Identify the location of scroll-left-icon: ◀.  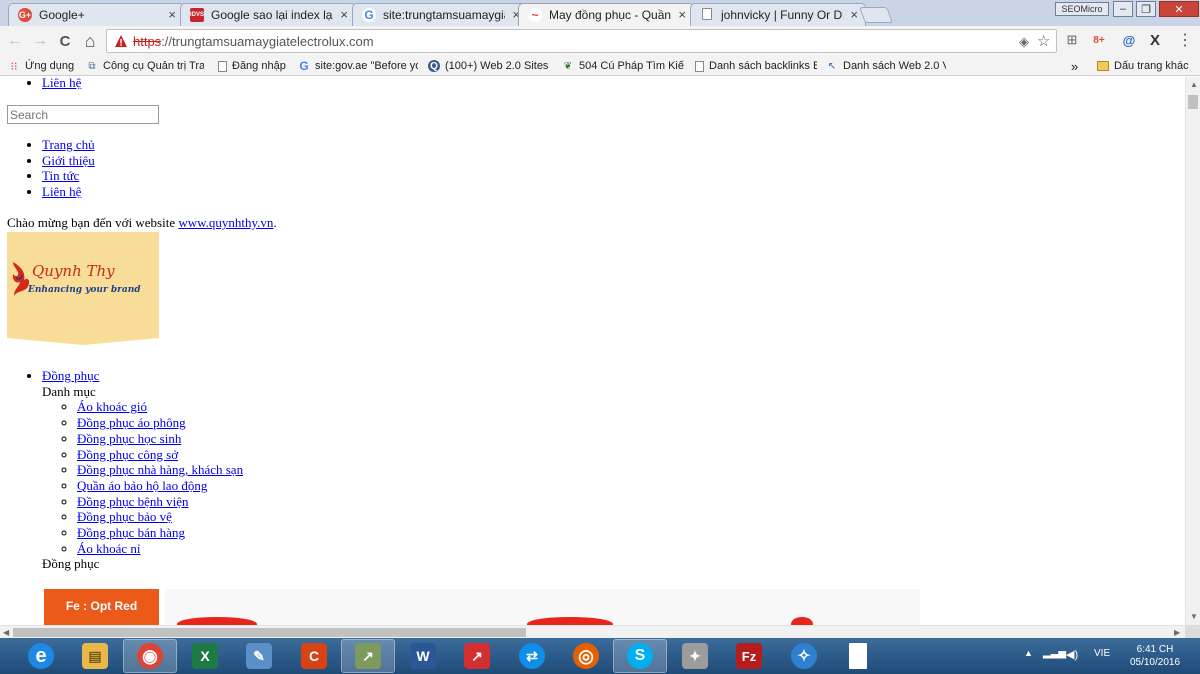
(6, 632).